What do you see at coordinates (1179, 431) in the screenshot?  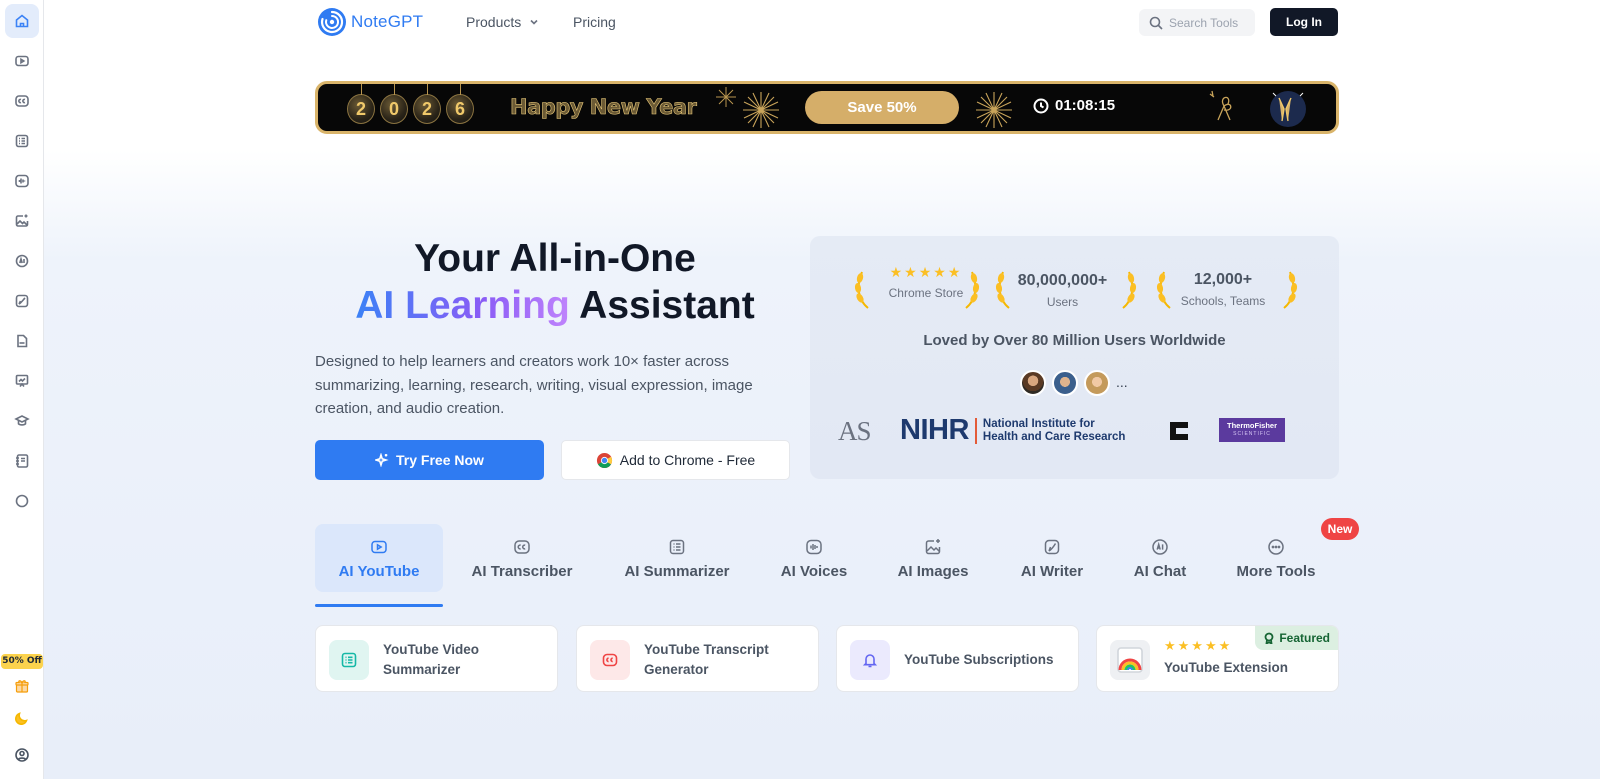 I see `cummins-logo-icon` at bounding box center [1179, 431].